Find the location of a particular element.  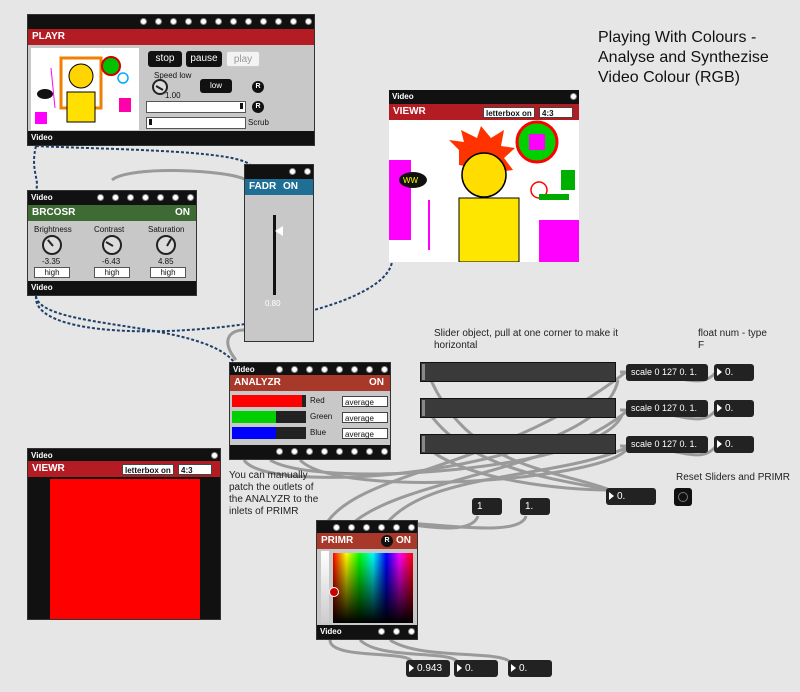

message-box-1-float: 1. is located at coordinates (535, 506).